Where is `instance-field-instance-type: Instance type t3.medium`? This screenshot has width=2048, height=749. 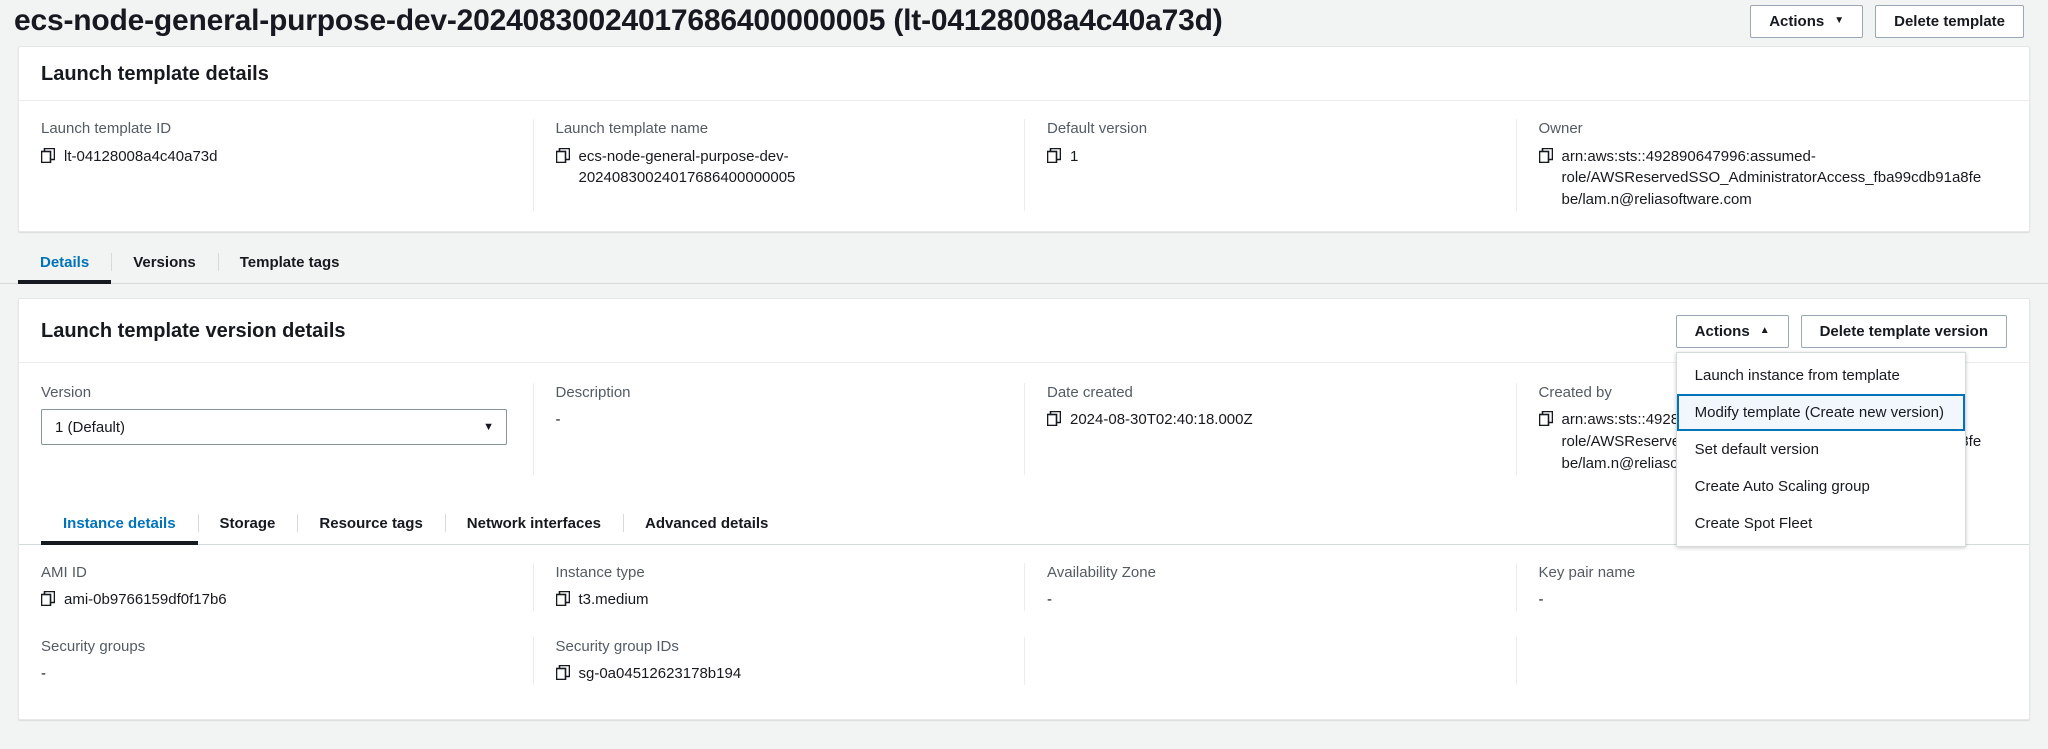 instance-field-instance-type: Instance type t3.medium is located at coordinates (778, 586).